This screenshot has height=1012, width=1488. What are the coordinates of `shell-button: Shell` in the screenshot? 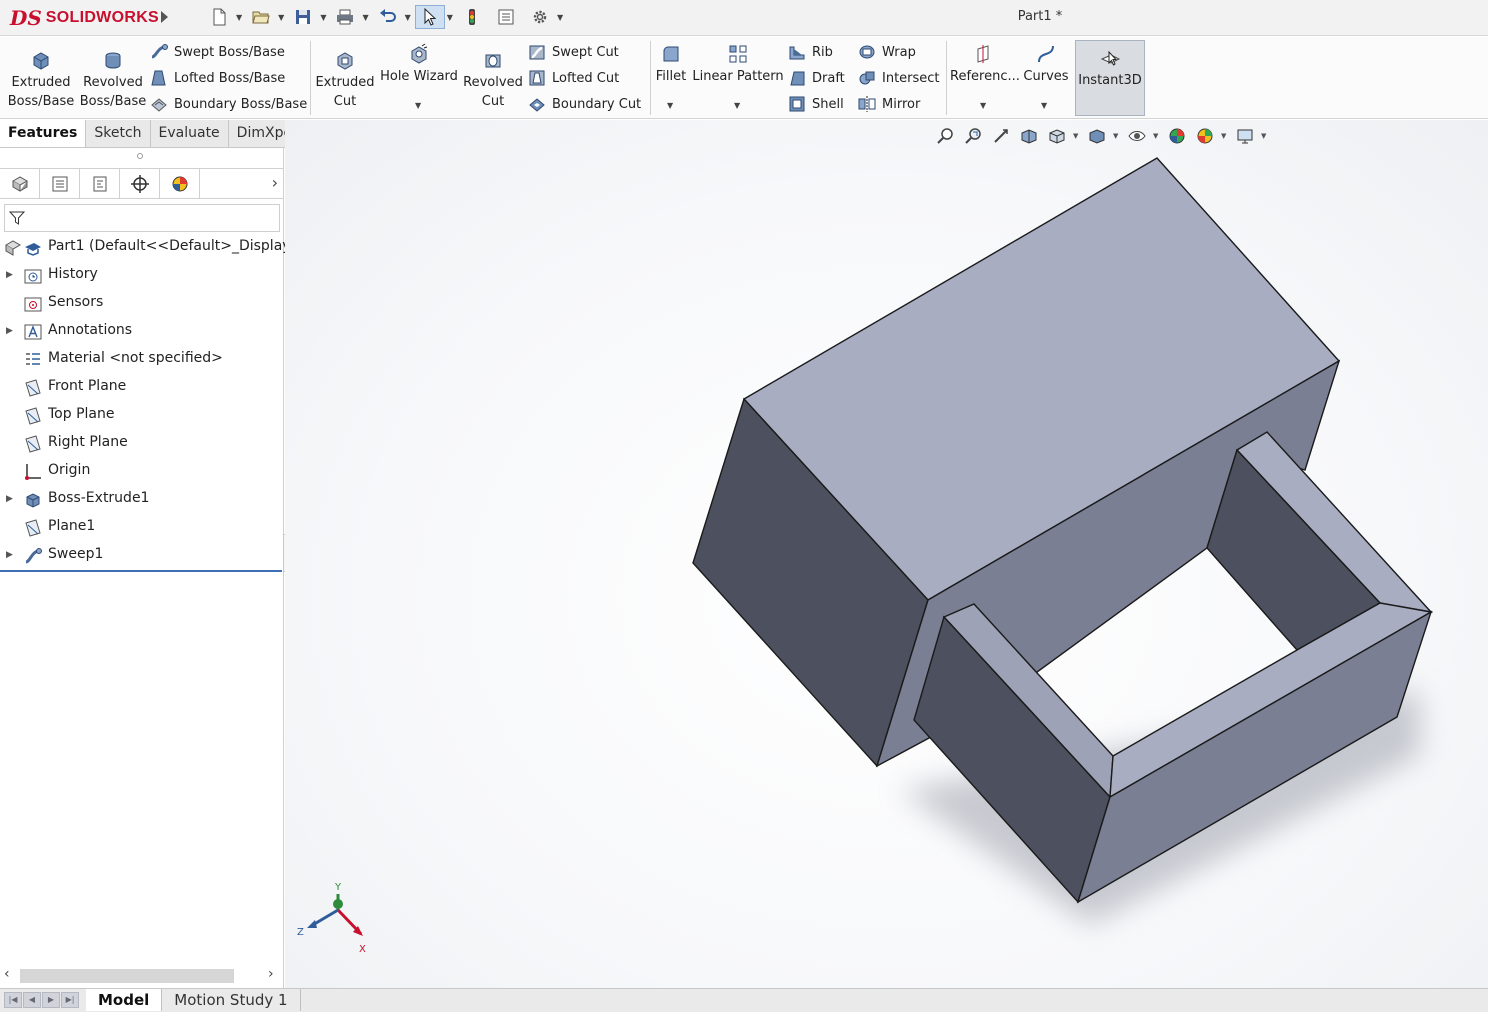 It's located at (816, 104).